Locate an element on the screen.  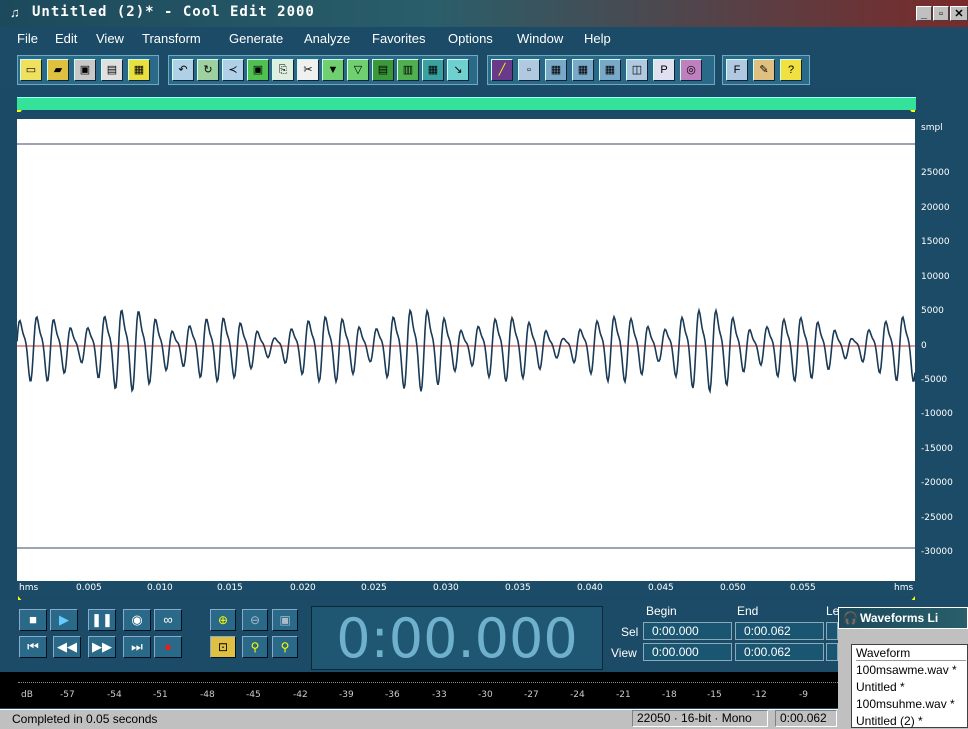
y-tick: -30000 is located at coordinates (937, 552).